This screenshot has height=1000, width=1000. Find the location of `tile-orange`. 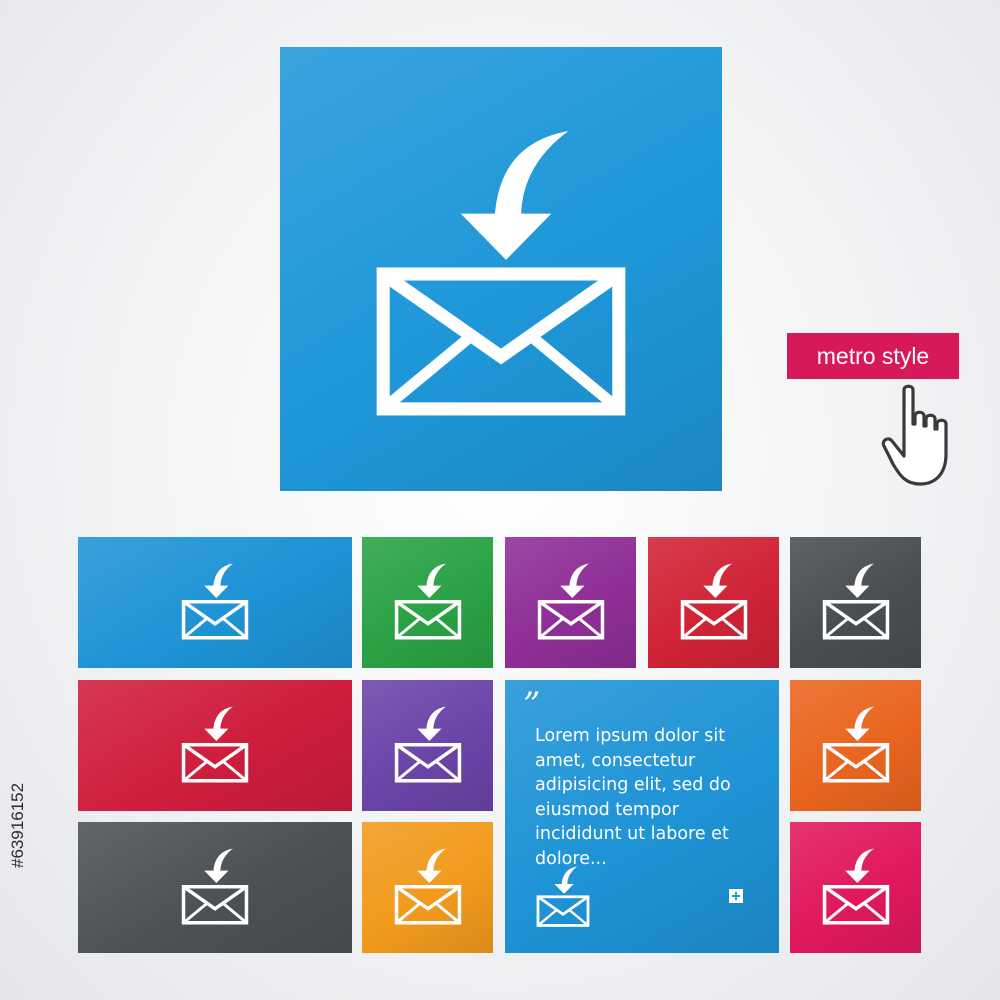

tile-orange is located at coordinates (855, 745).